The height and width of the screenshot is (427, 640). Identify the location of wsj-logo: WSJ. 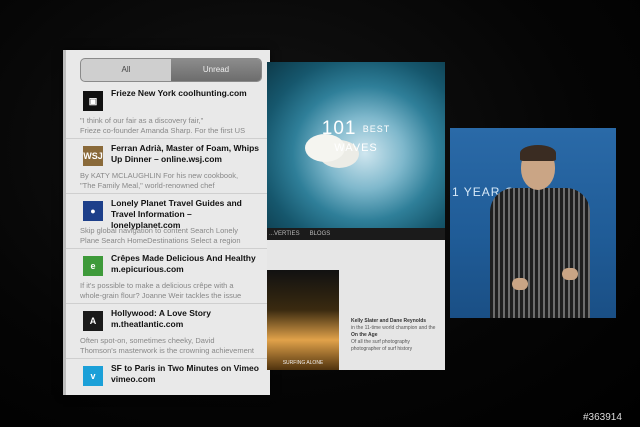
(93, 156).